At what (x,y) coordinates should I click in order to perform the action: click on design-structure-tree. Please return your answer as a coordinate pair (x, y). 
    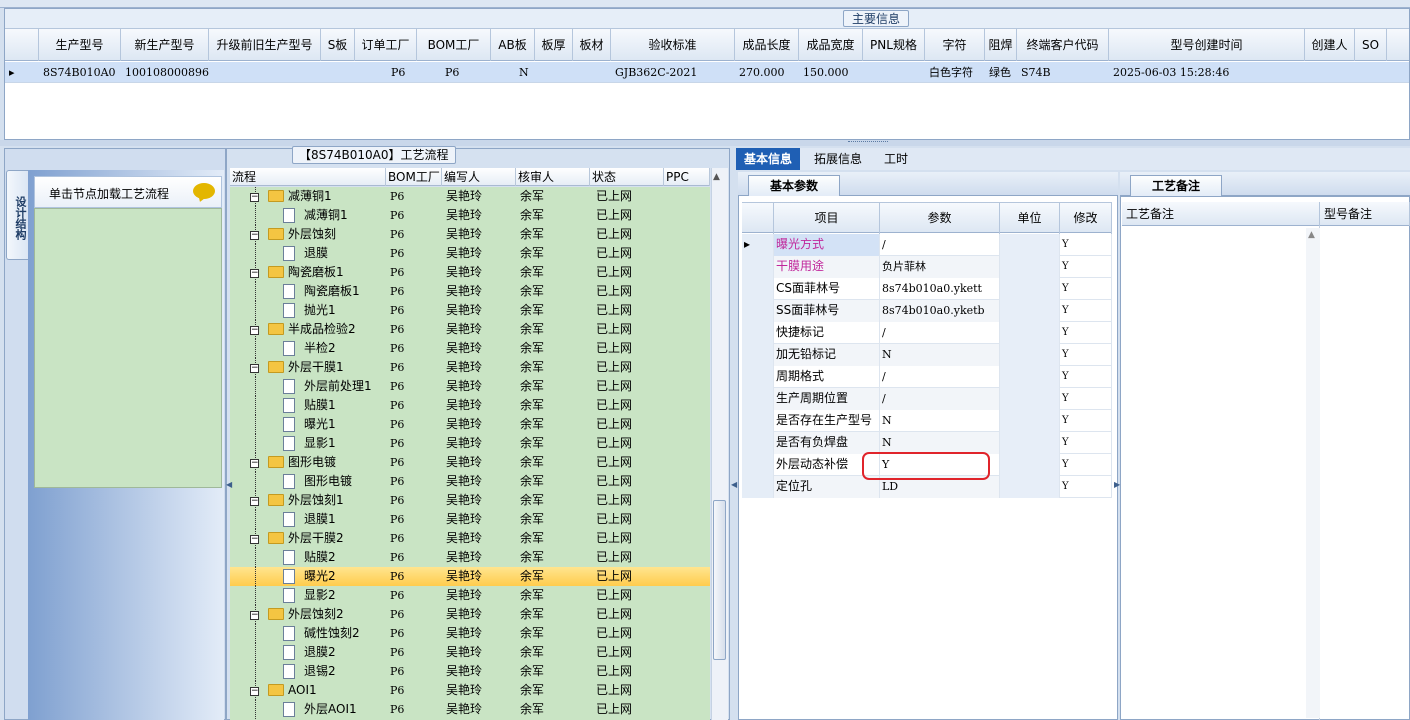
    Looking at the image, I should click on (128, 348).